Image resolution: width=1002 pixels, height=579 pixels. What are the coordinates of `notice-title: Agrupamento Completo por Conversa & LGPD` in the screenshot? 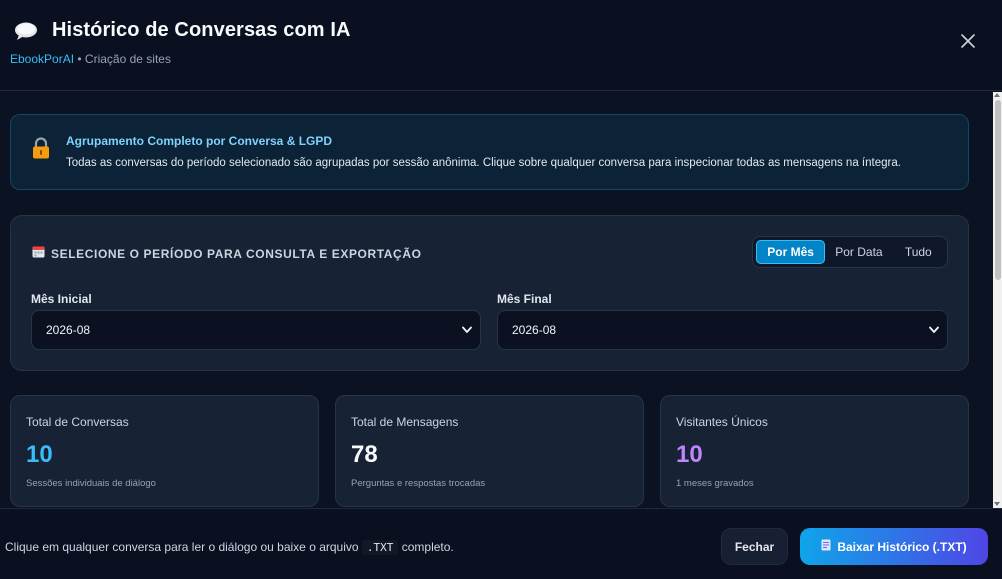 It's located at (199, 141).